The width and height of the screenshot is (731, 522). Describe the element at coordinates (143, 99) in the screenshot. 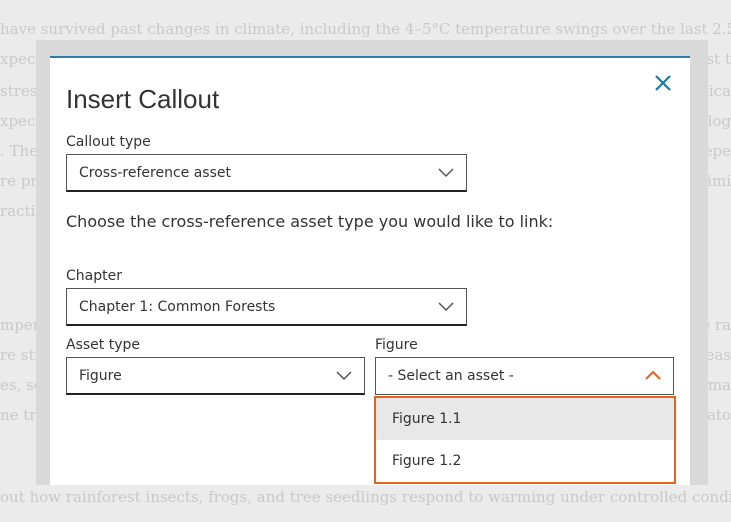

I see `dialog-title: Insert Callout` at that location.